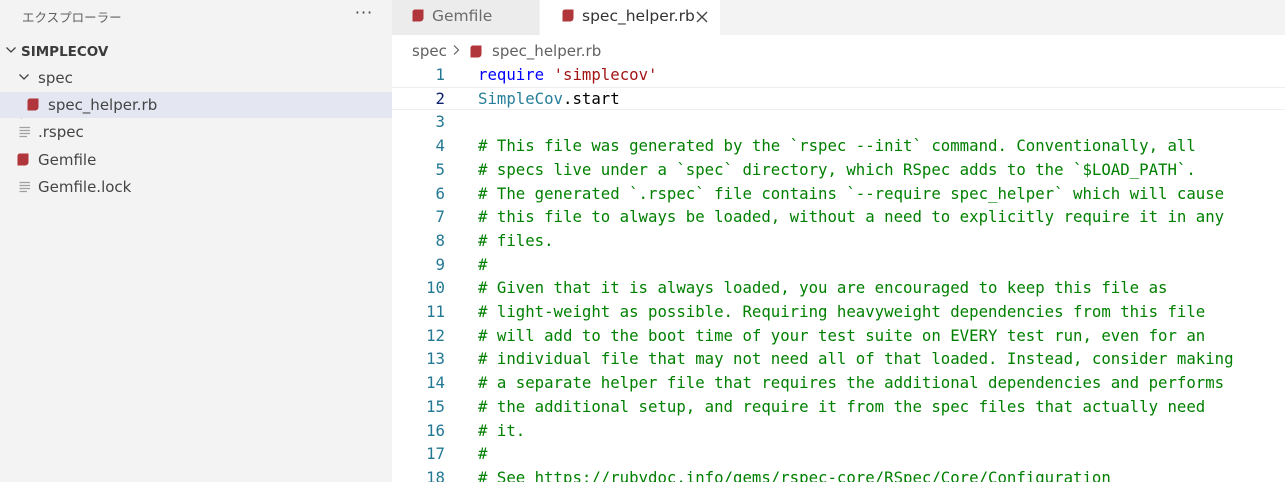  Describe the element at coordinates (196, 187) in the screenshot. I see `tree-item-gemfile-lock: Gemfile.lock` at that location.